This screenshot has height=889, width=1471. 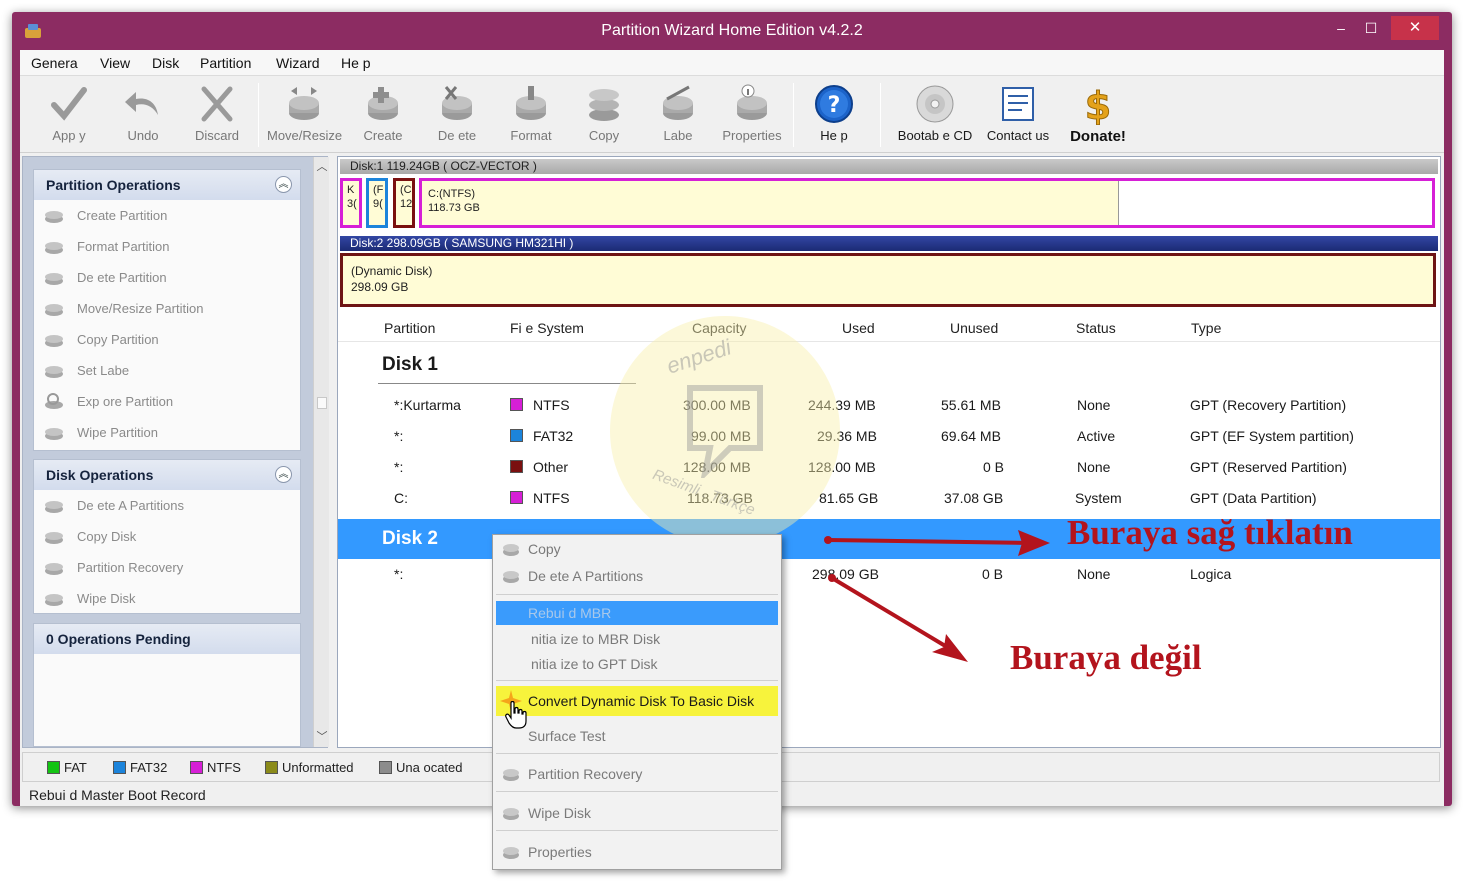 What do you see at coordinates (898, 618) in the screenshot?
I see `arrow-not-here` at bounding box center [898, 618].